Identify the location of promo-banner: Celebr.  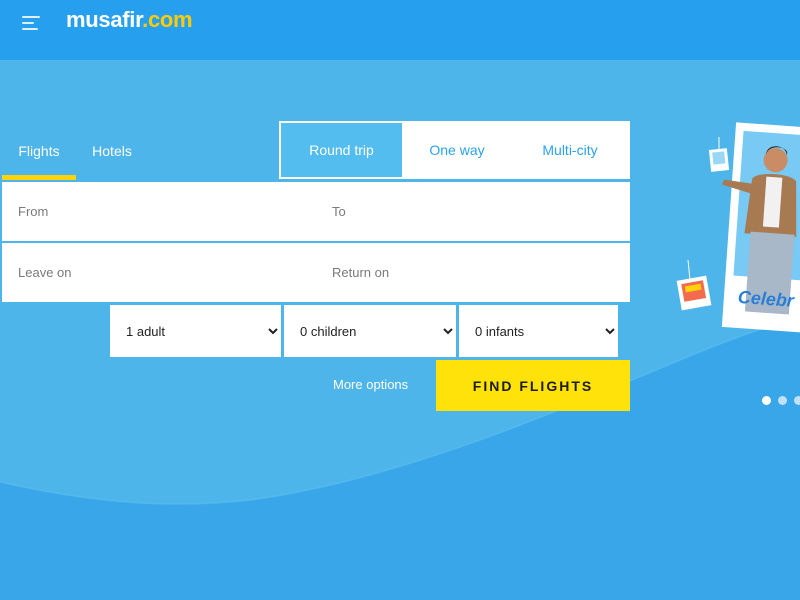
(735, 245).